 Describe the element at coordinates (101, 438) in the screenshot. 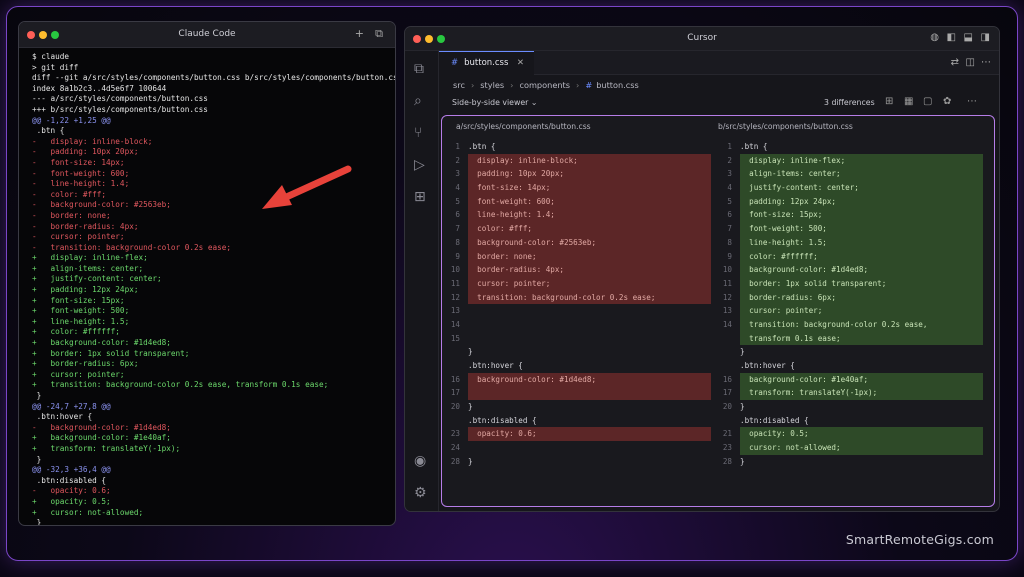

I see `terminal-line: + background-color: #1e40af;` at that location.